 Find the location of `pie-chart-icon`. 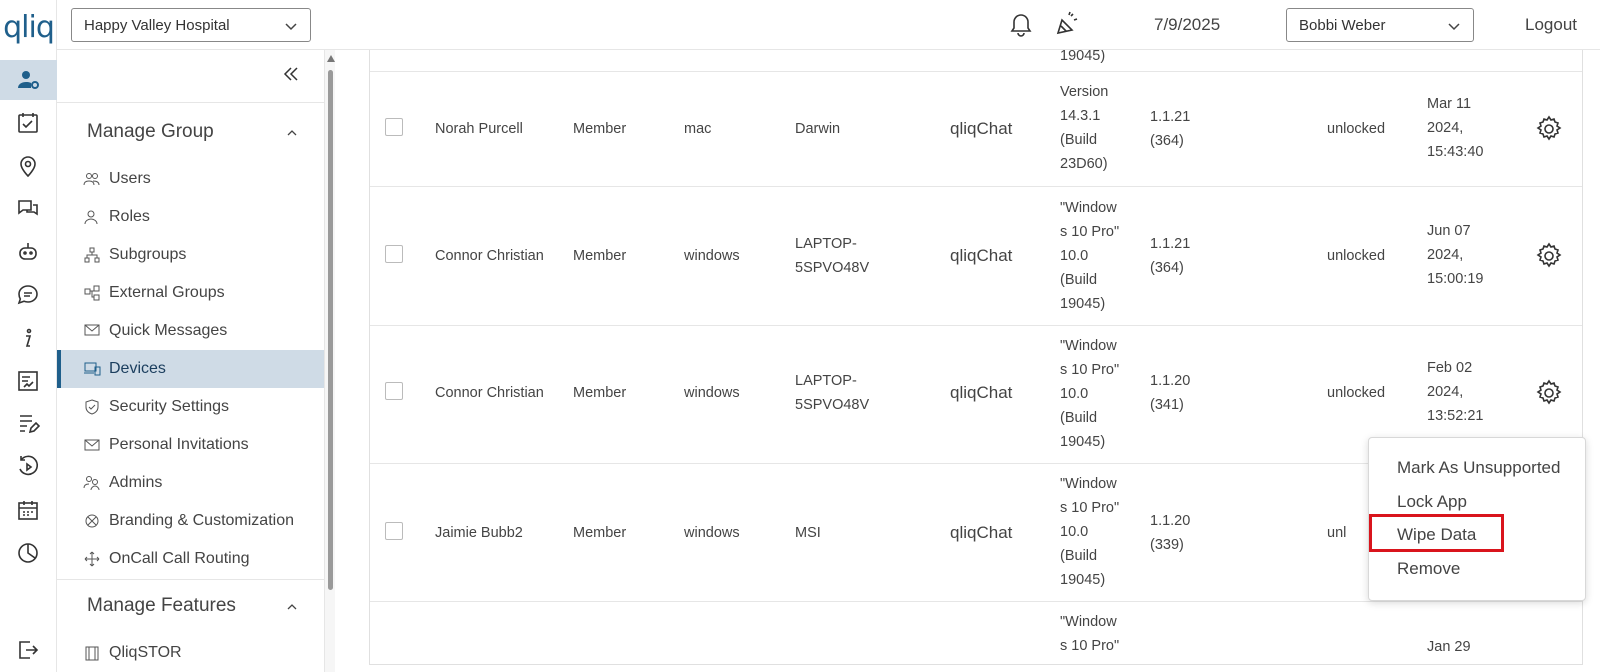

pie-chart-icon is located at coordinates (28, 553).